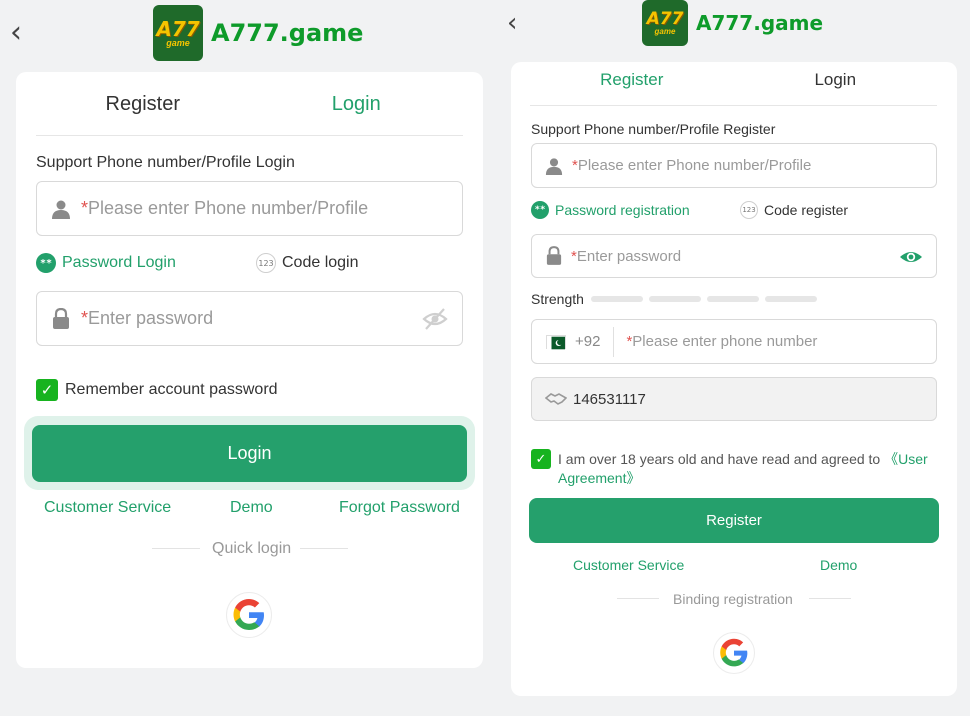 This screenshot has height=716, width=970. I want to click on remember-row: ✓ Remember account password, so click(157, 390).